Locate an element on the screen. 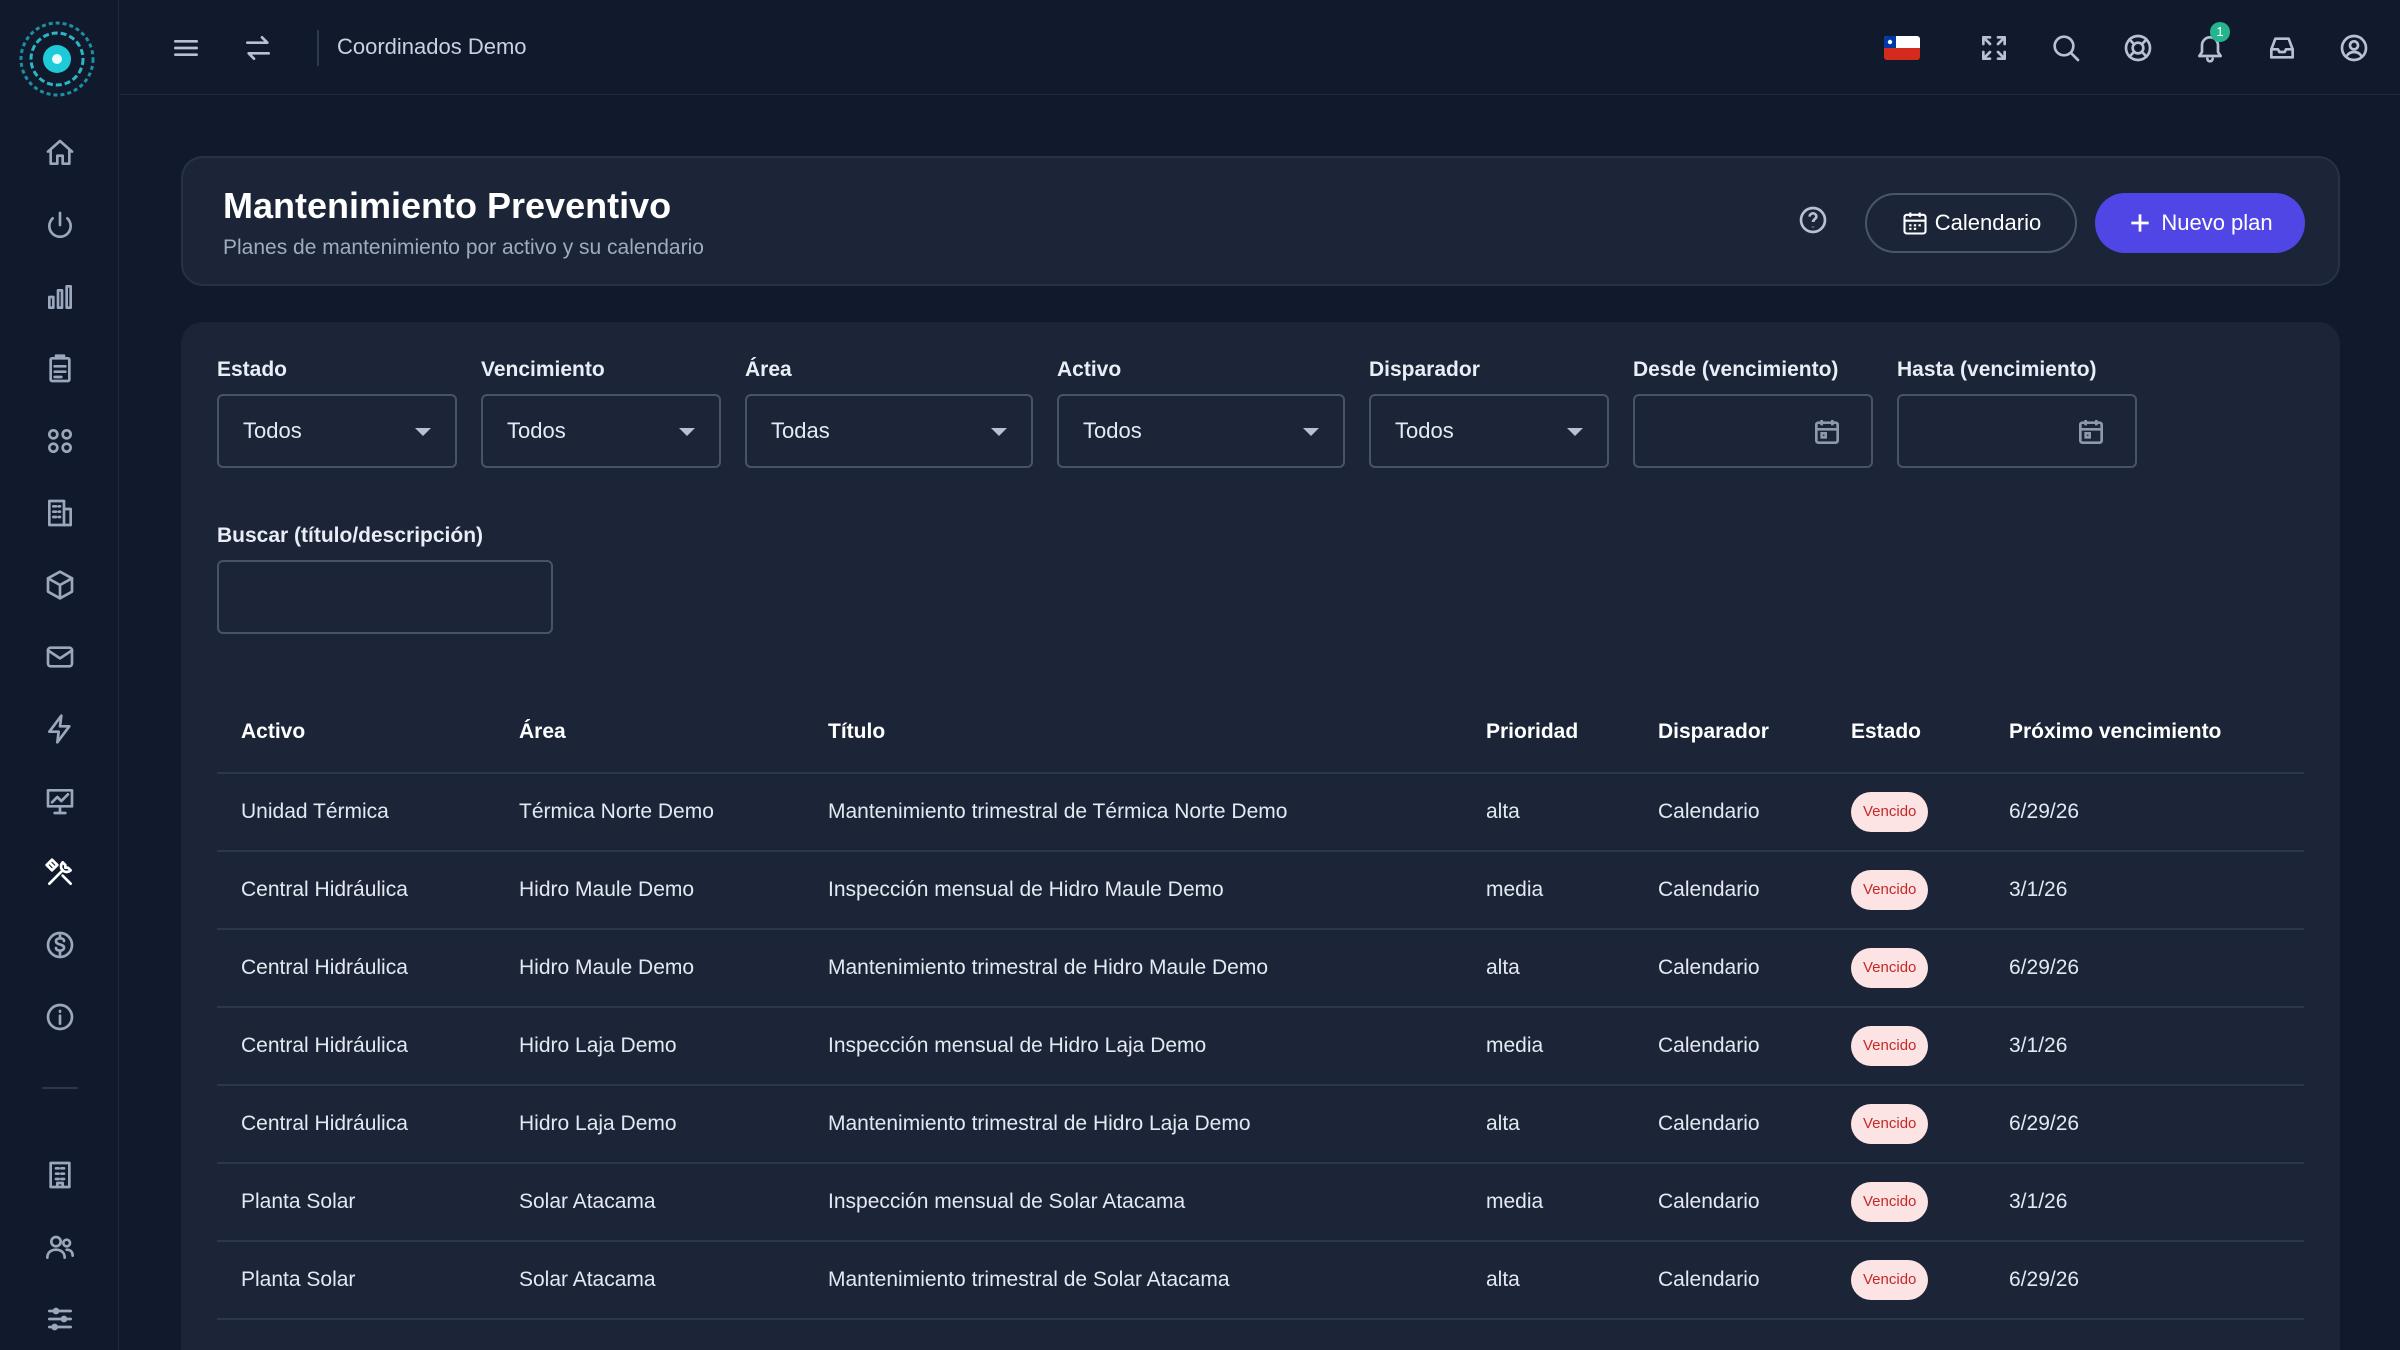  hasta-date-input is located at coordinates (2017, 431).